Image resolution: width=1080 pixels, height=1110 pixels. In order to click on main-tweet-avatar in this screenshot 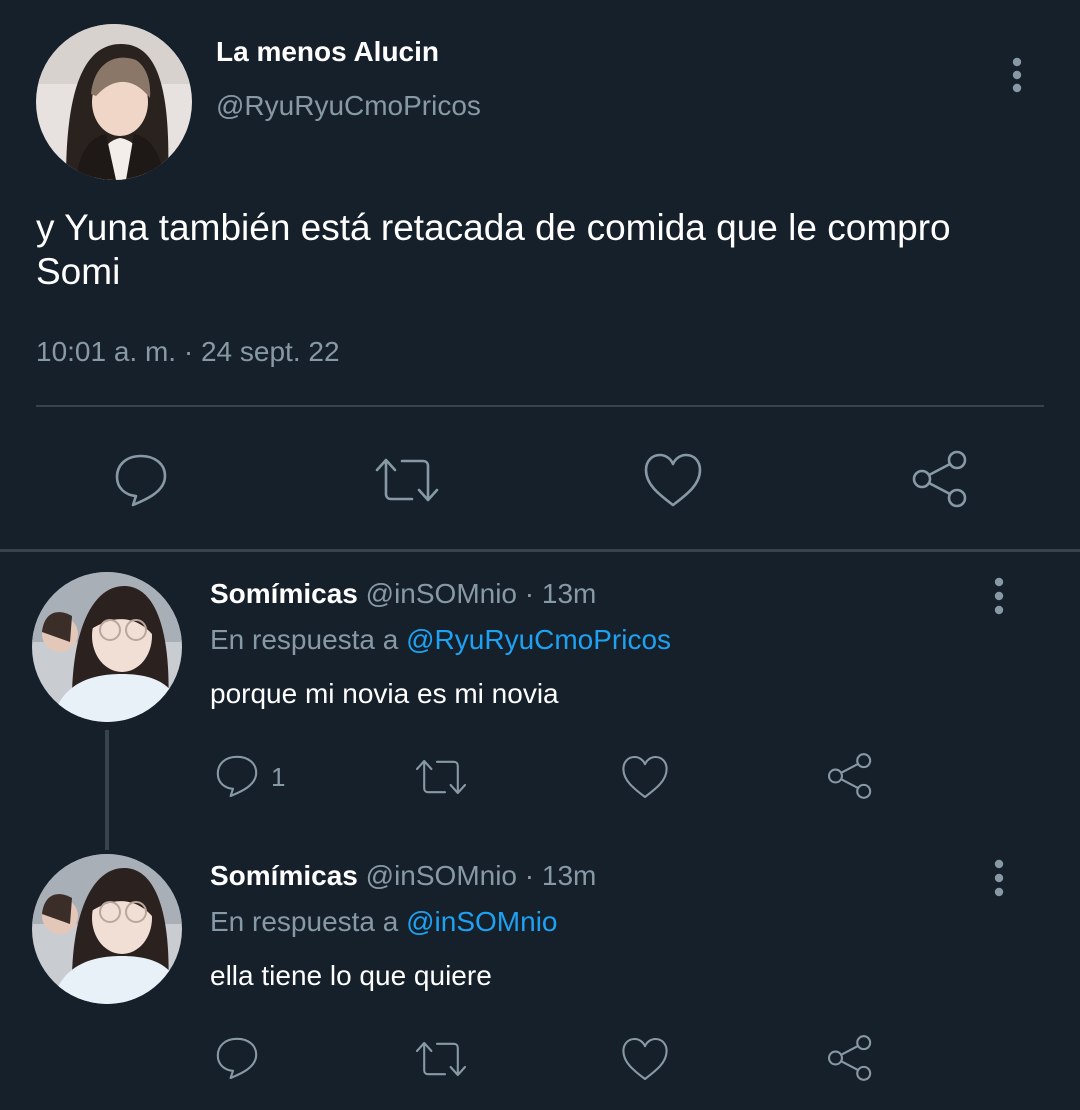, I will do `click(114, 102)`.